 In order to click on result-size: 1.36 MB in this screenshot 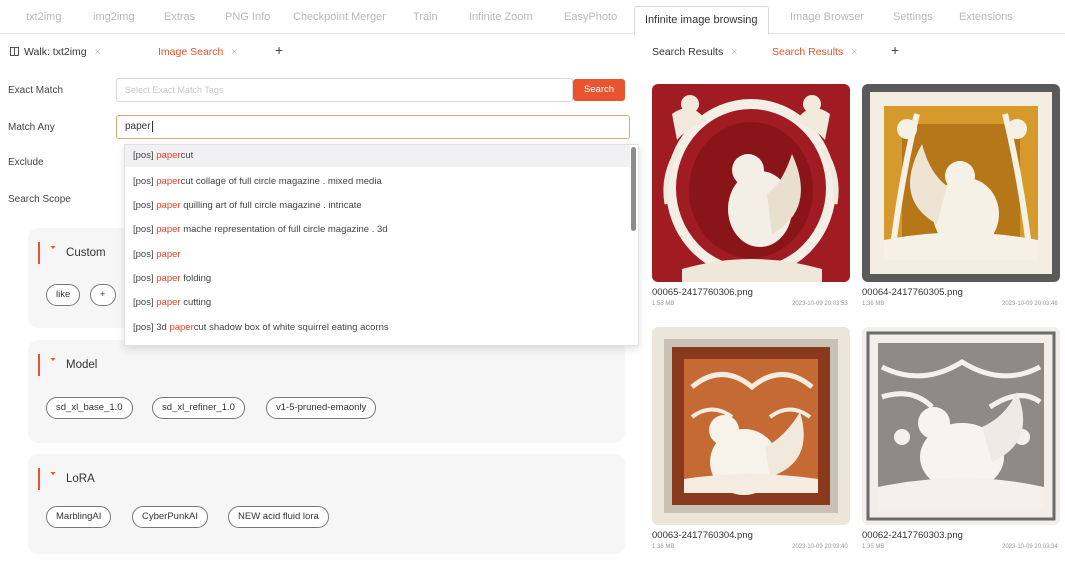, I will do `click(663, 547)`.